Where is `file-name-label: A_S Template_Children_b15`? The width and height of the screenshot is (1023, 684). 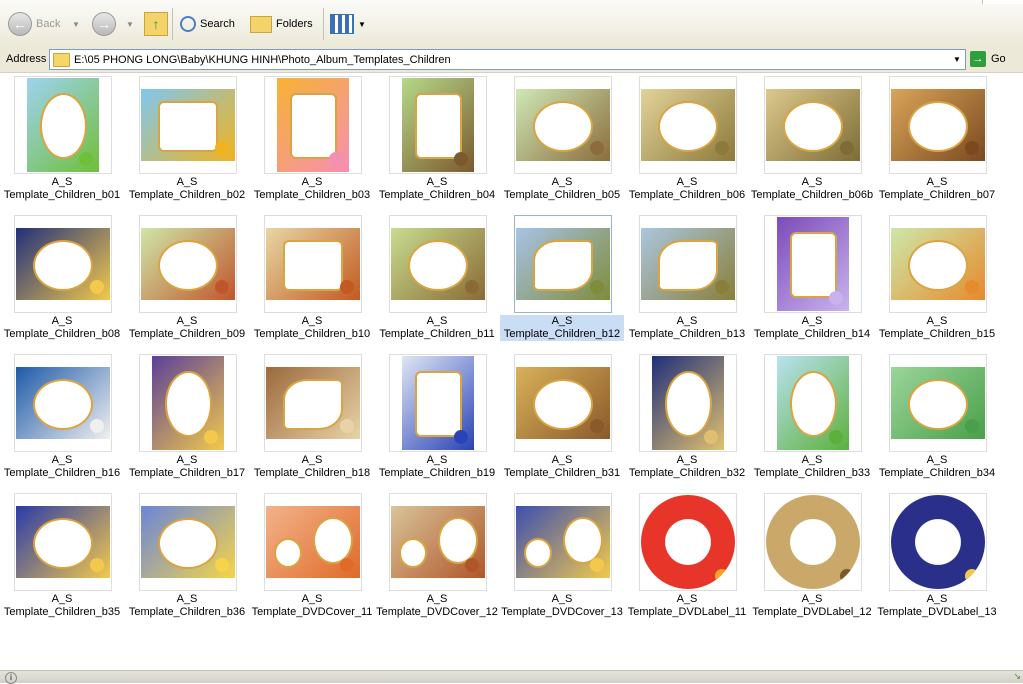
file-name-label: A_S Template_Children_b15 is located at coordinates (937, 328).